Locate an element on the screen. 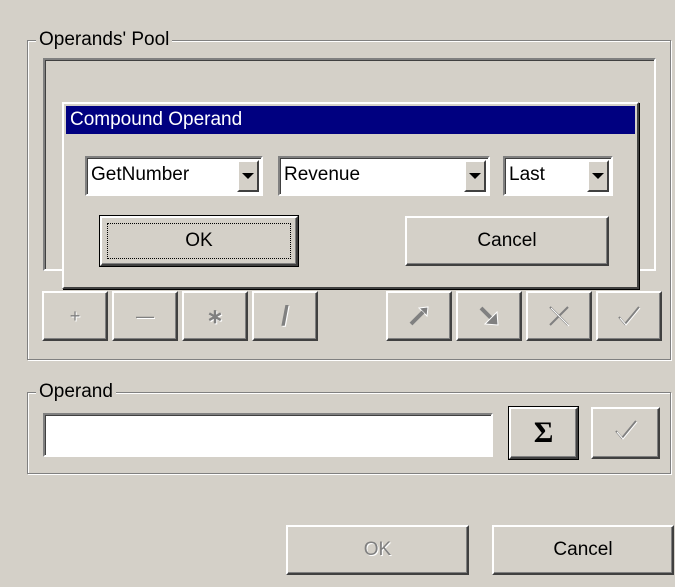 The width and height of the screenshot is (675, 587). arrow-down-right-icon is located at coordinates (489, 316).